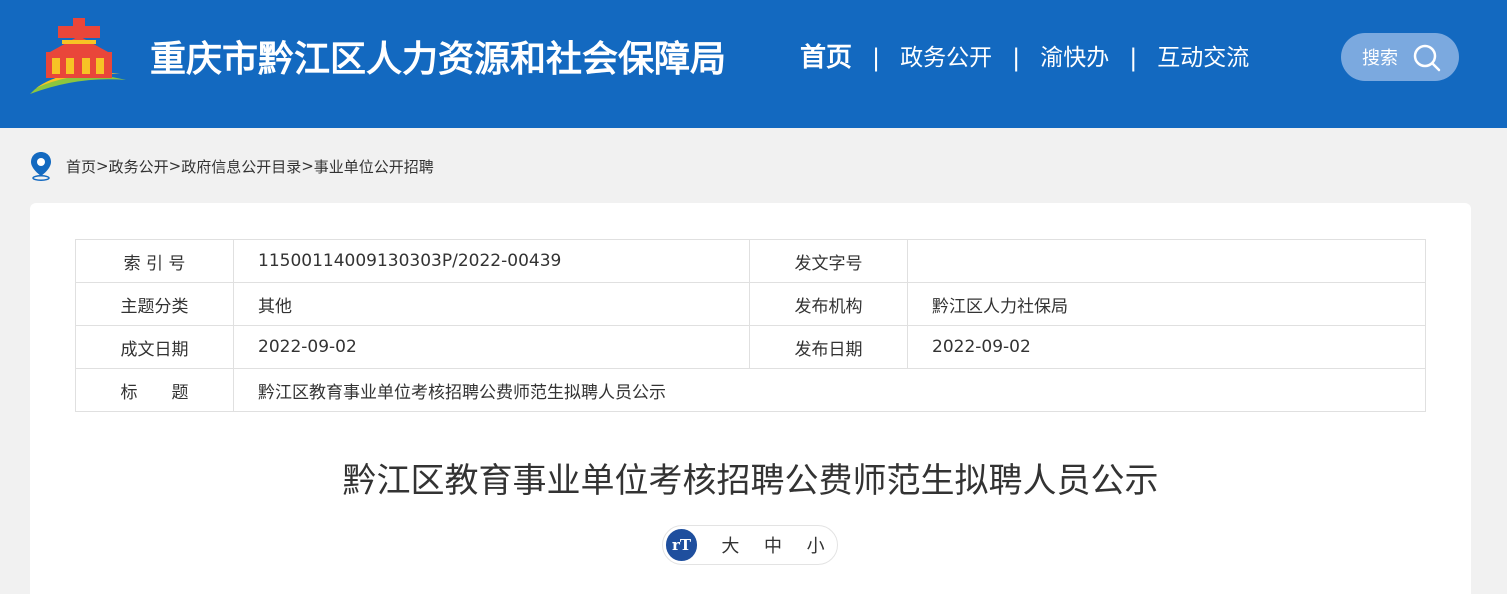 This screenshot has width=1507, height=594. Describe the element at coordinates (1203, 58) in the screenshot. I see `nav-interaction: 互动交流` at that location.